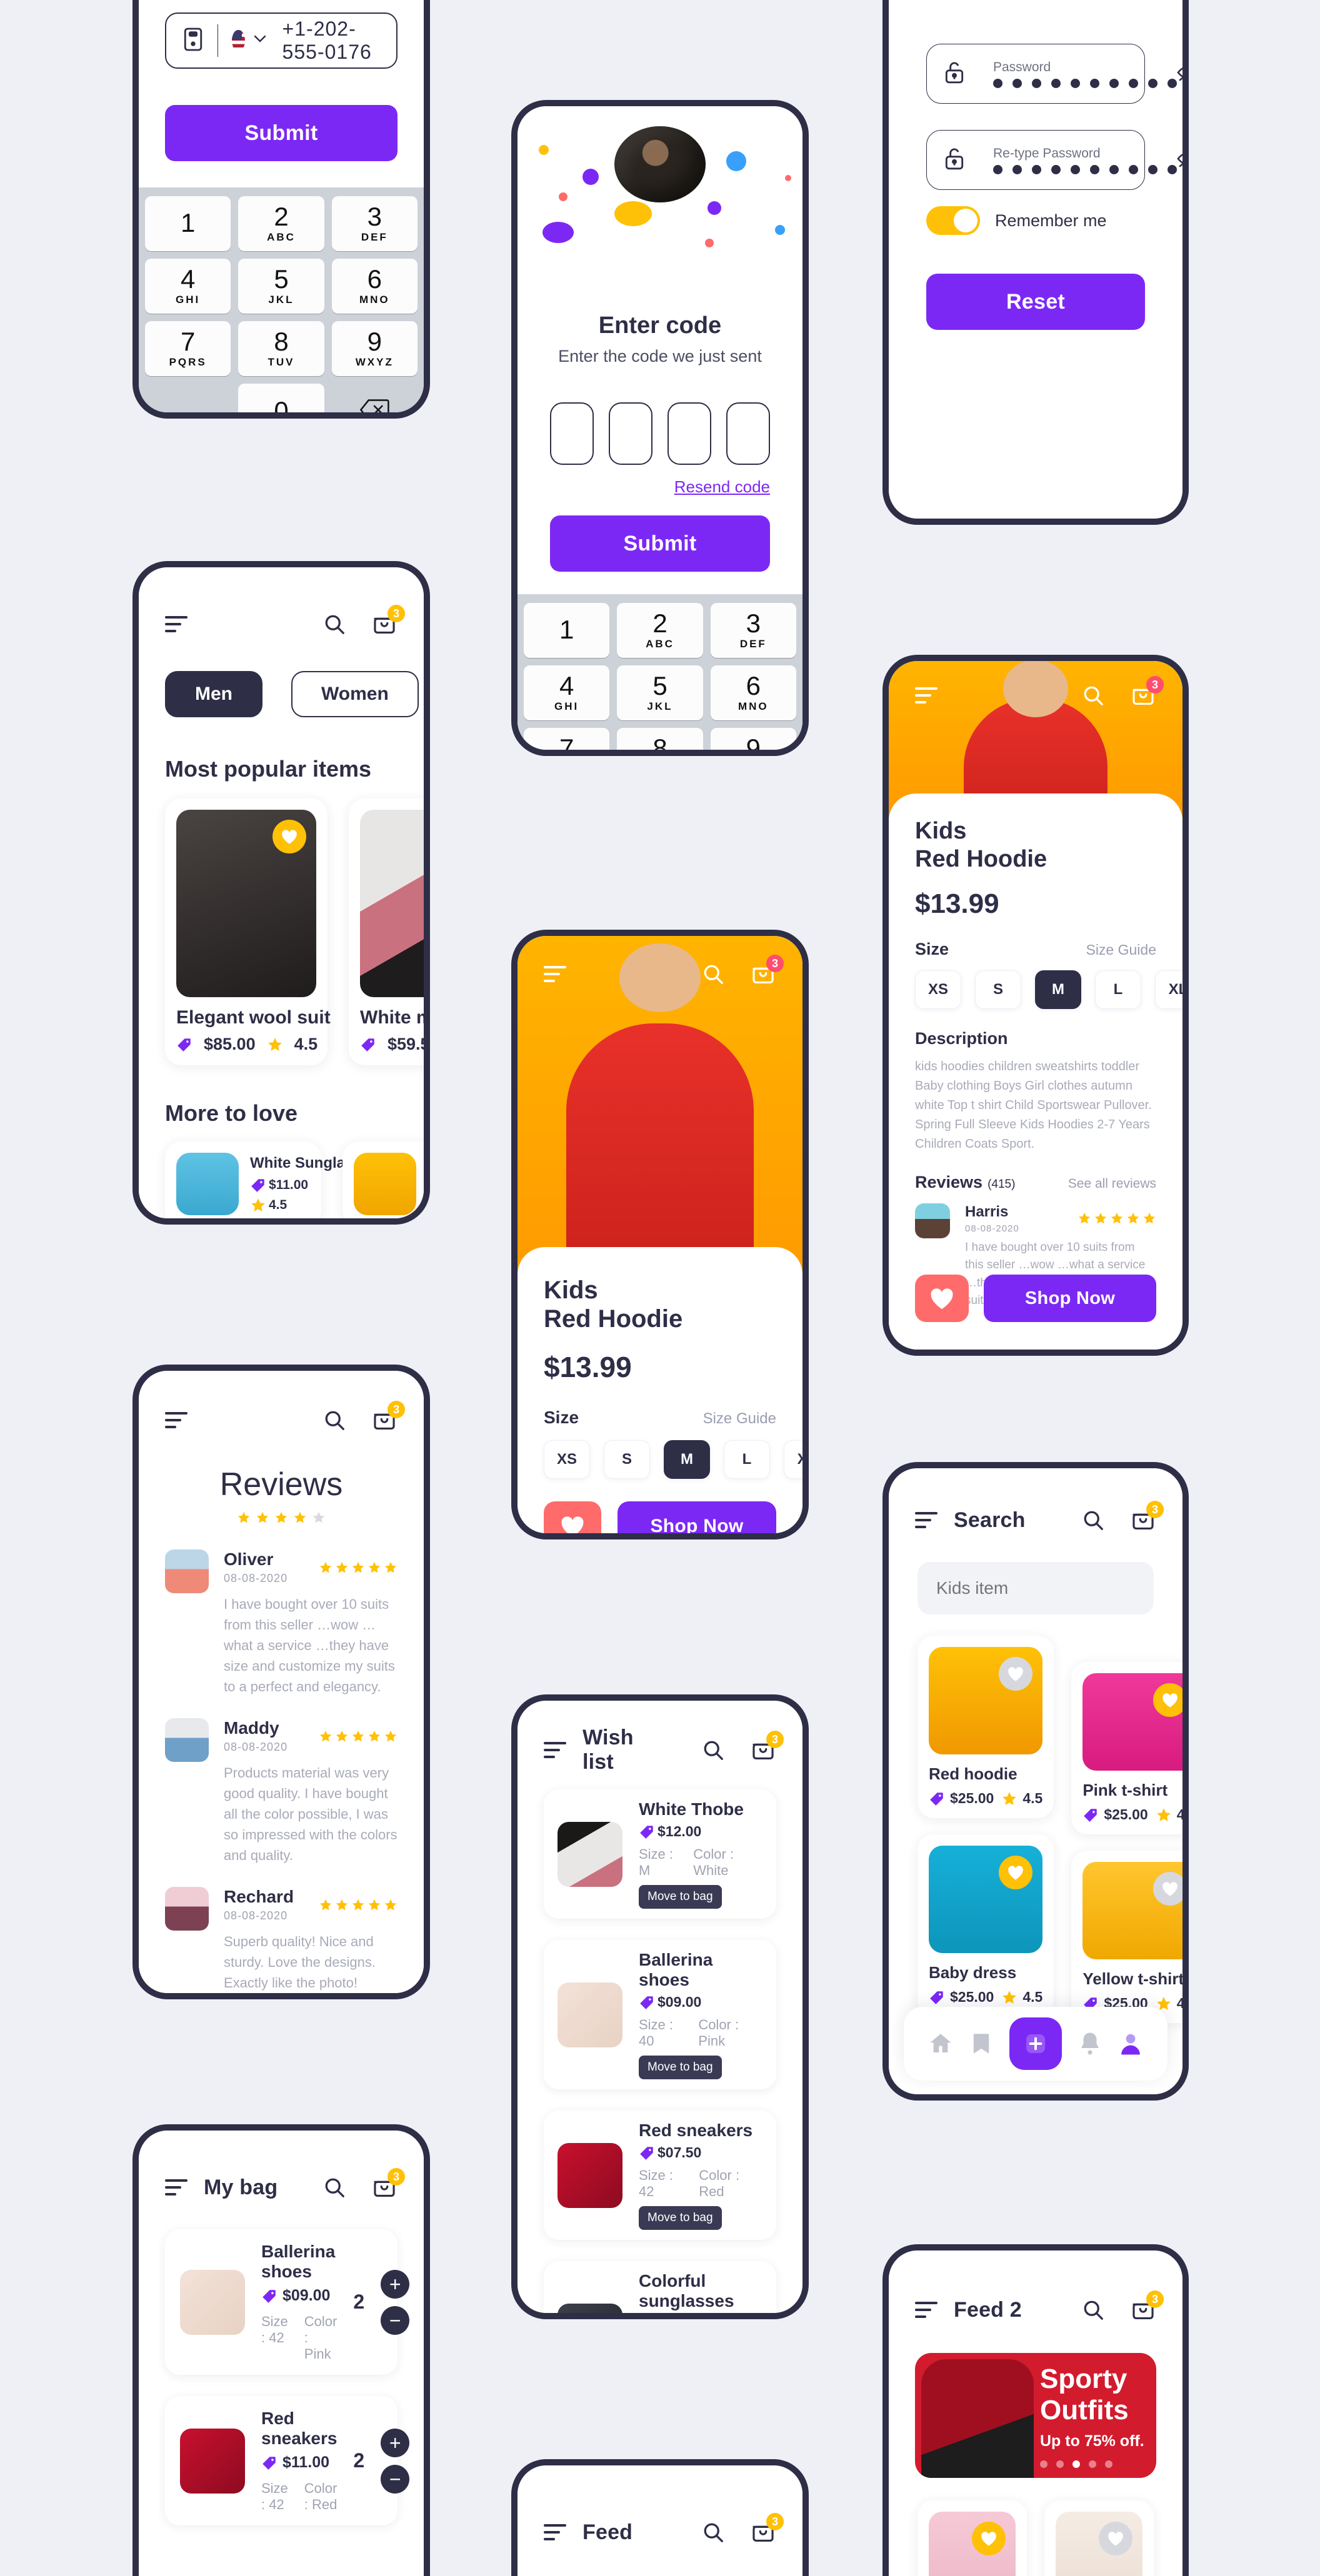 The image size is (1320, 2576). Describe the element at coordinates (281, 224) in the screenshot. I see `key-2: 2 ABC` at that location.